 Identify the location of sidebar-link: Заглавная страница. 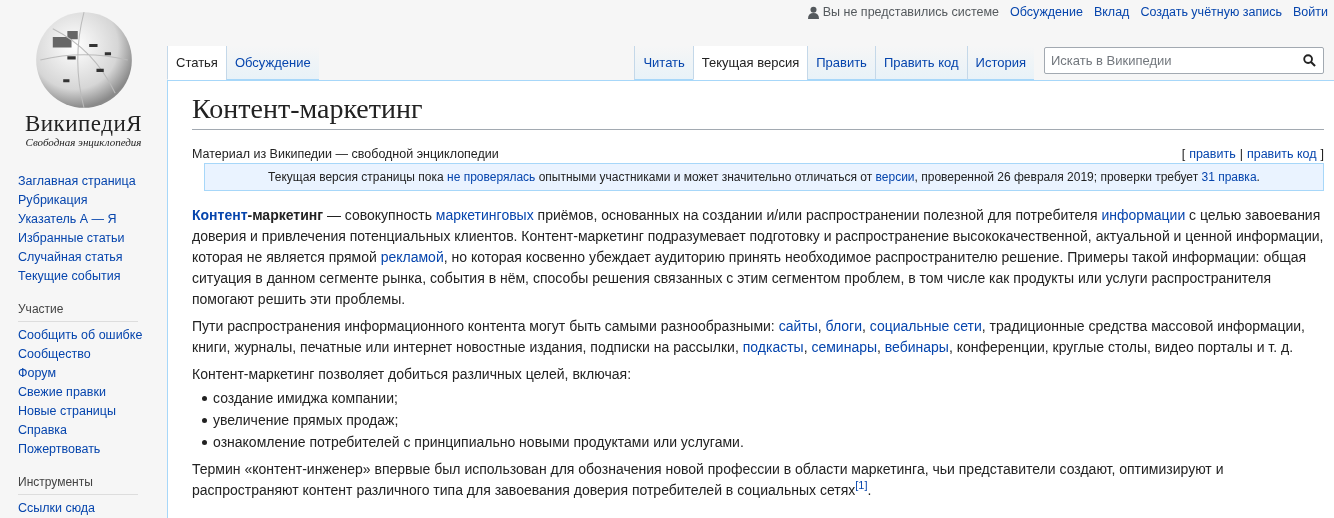
(92, 181).